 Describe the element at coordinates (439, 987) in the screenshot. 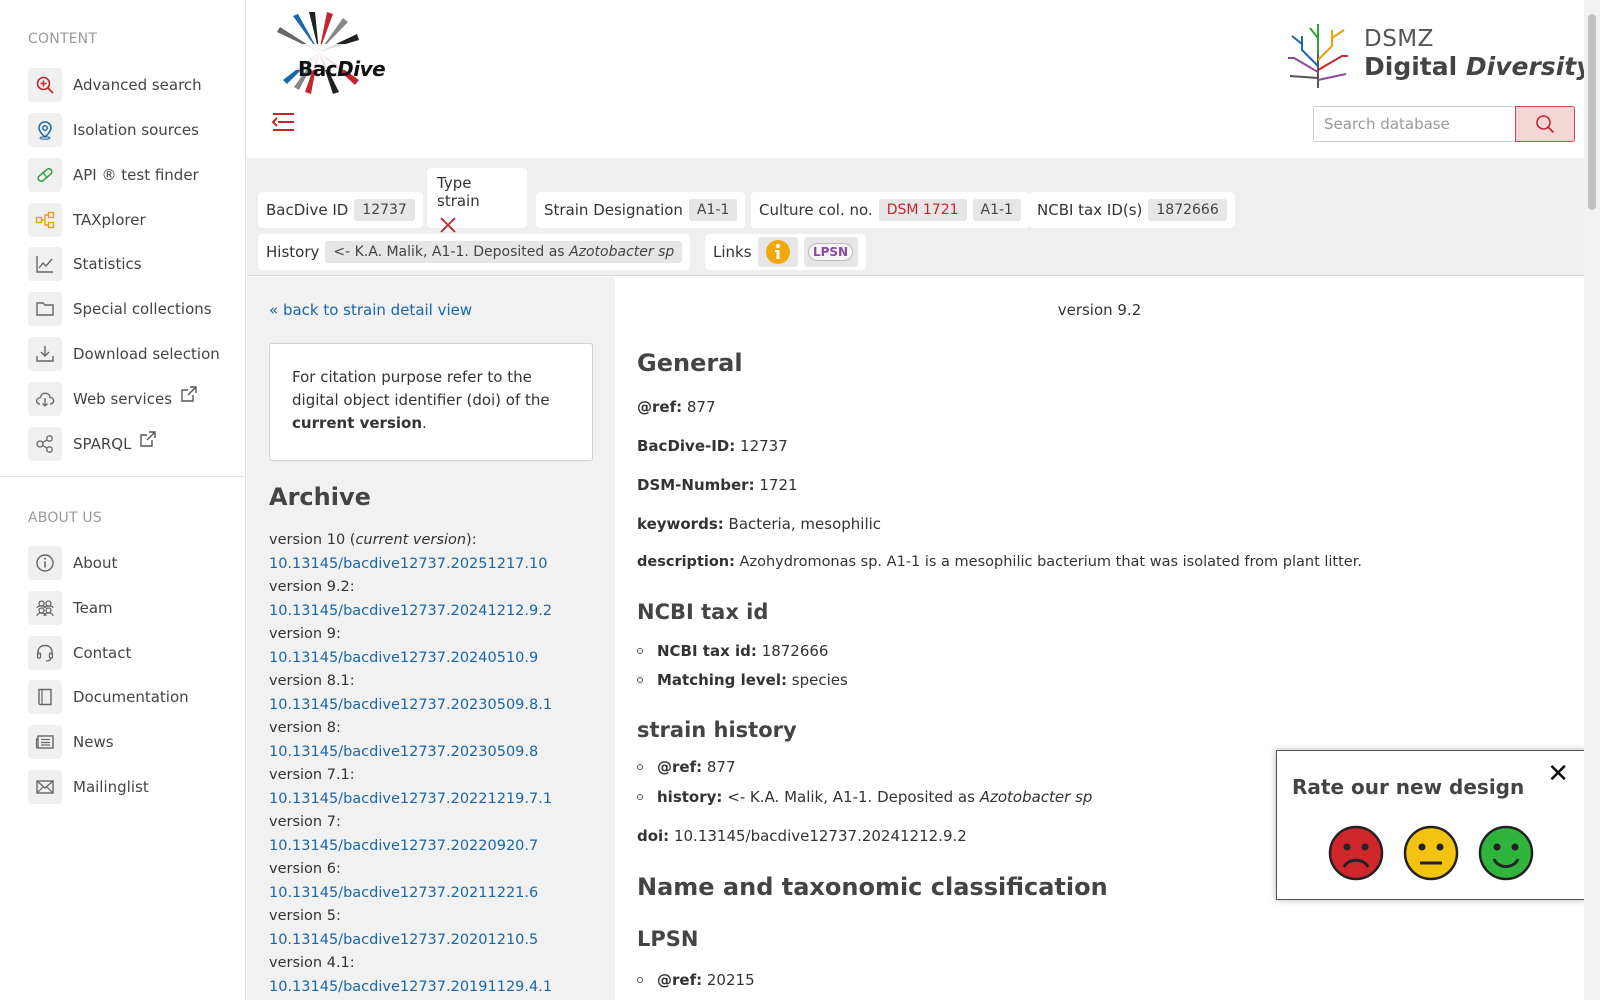

I see `archive-doi-link: 10.13145/bacdive12737.20191129.4.1` at that location.